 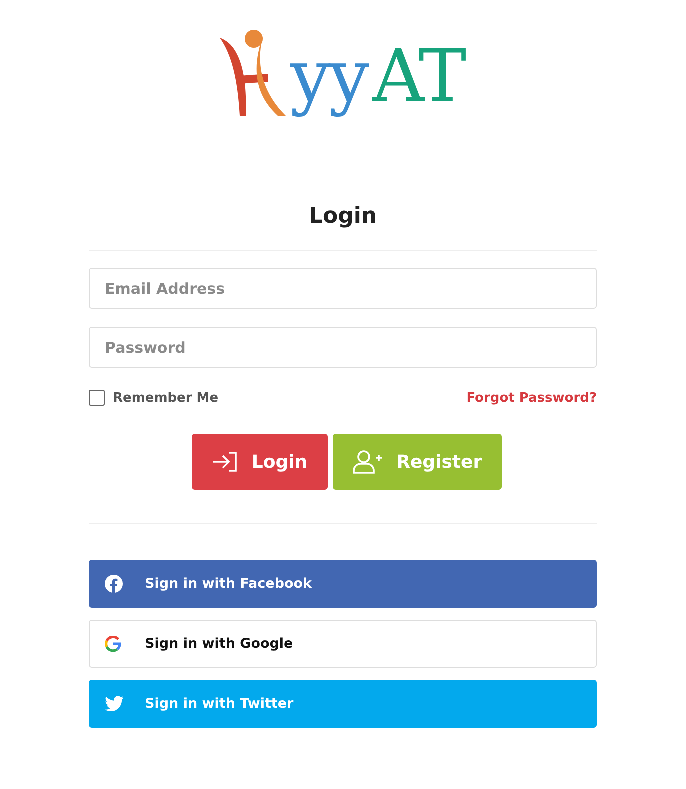 I want to click on input-field: Email Address, so click(x=343, y=288).